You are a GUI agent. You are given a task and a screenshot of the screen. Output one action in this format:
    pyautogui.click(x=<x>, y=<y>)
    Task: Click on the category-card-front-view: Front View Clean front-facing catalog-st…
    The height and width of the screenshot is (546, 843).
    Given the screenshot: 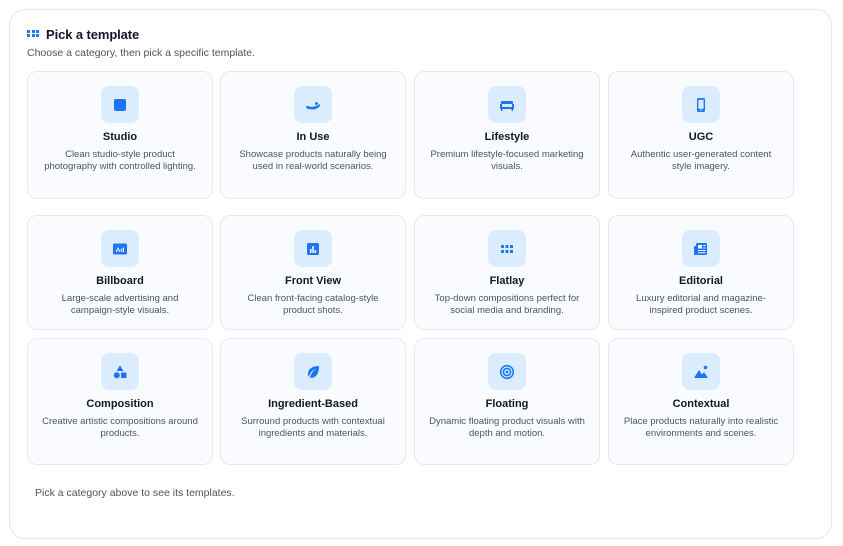 What is the action you would take?
    pyautogui.click(x=313, y=272)
    